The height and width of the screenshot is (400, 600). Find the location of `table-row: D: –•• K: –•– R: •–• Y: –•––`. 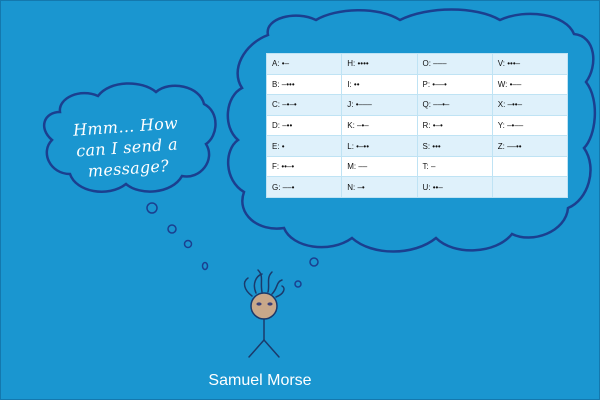

table-row: D: –•• K: –•– R: •–• Y: –•–– is located at coordinates (417, 125).